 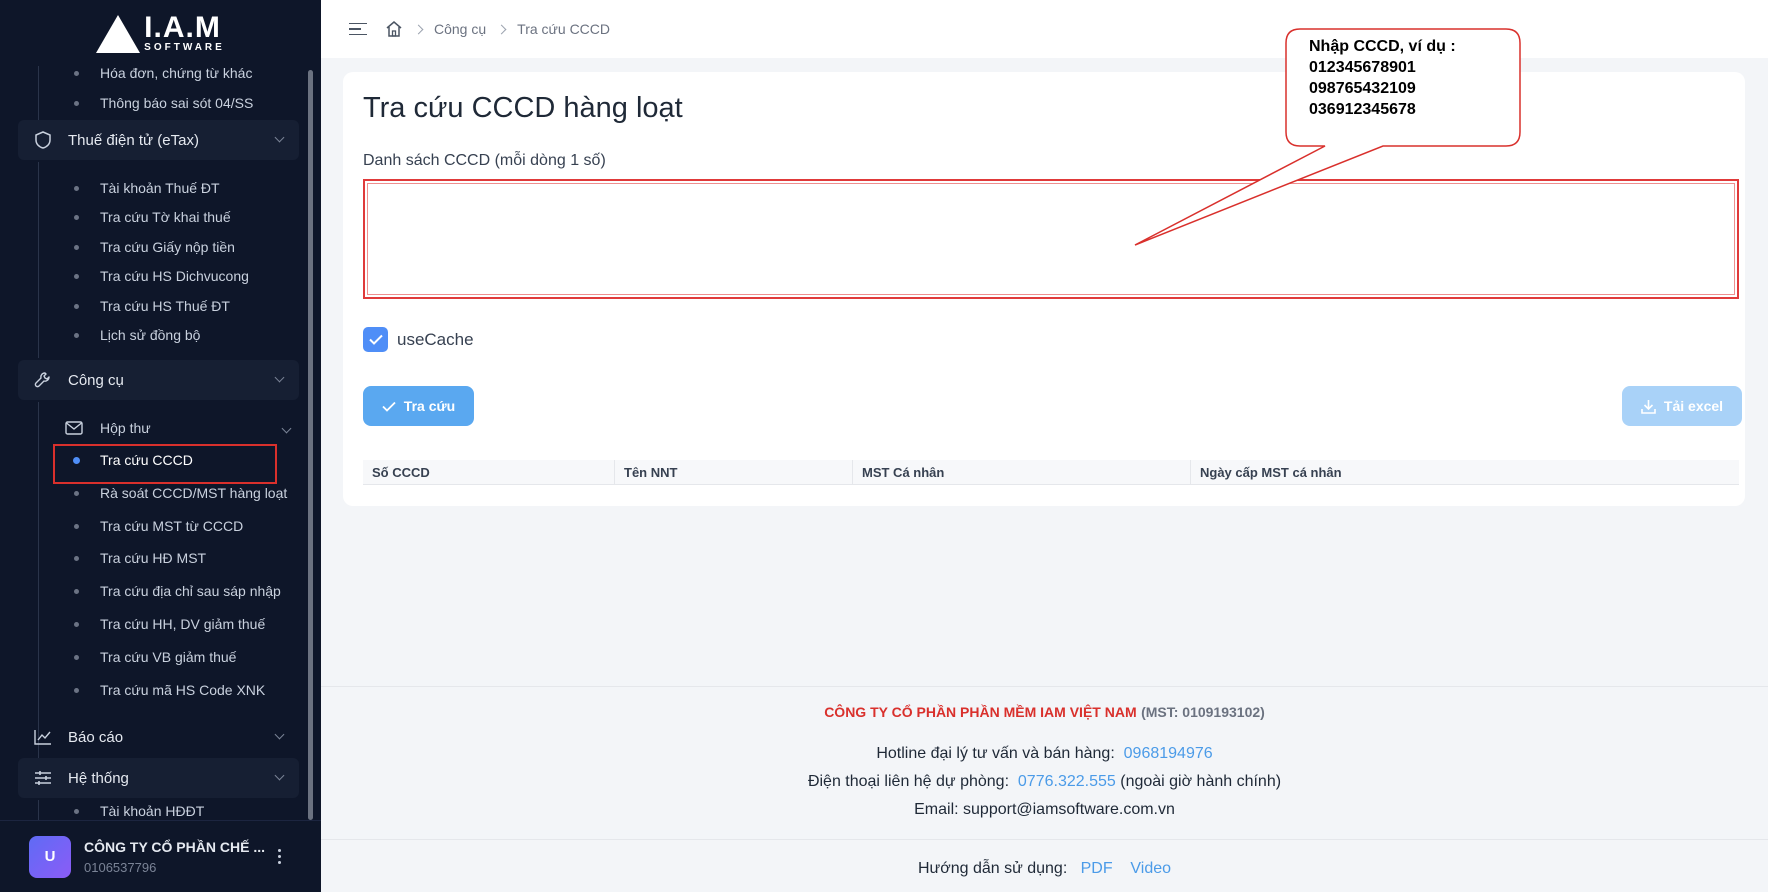 I want to click on email-link: support@iamsoftware.com.vn, so click(x=1069, y=809).